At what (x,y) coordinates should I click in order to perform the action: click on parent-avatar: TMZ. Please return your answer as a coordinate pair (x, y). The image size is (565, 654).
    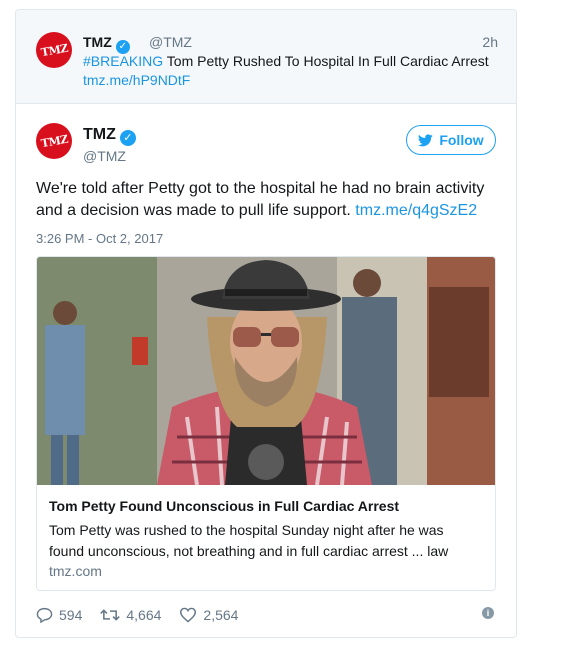
    Looking at the image, I should click on (54, 50).